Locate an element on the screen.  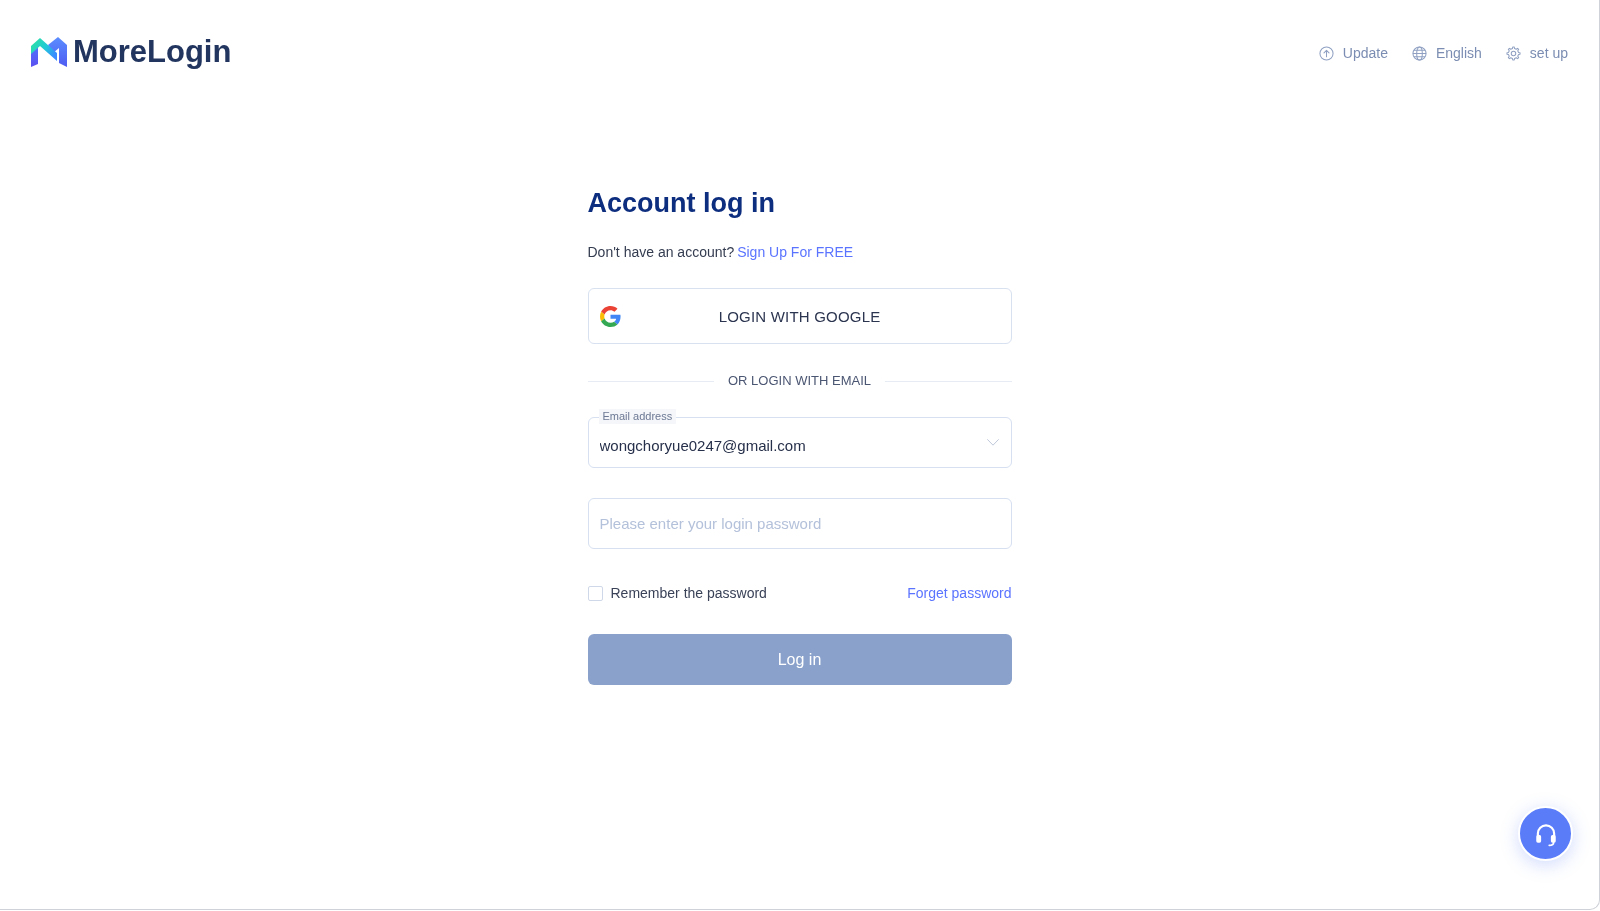
field-label: Email address is located at coordinates (637, 416).